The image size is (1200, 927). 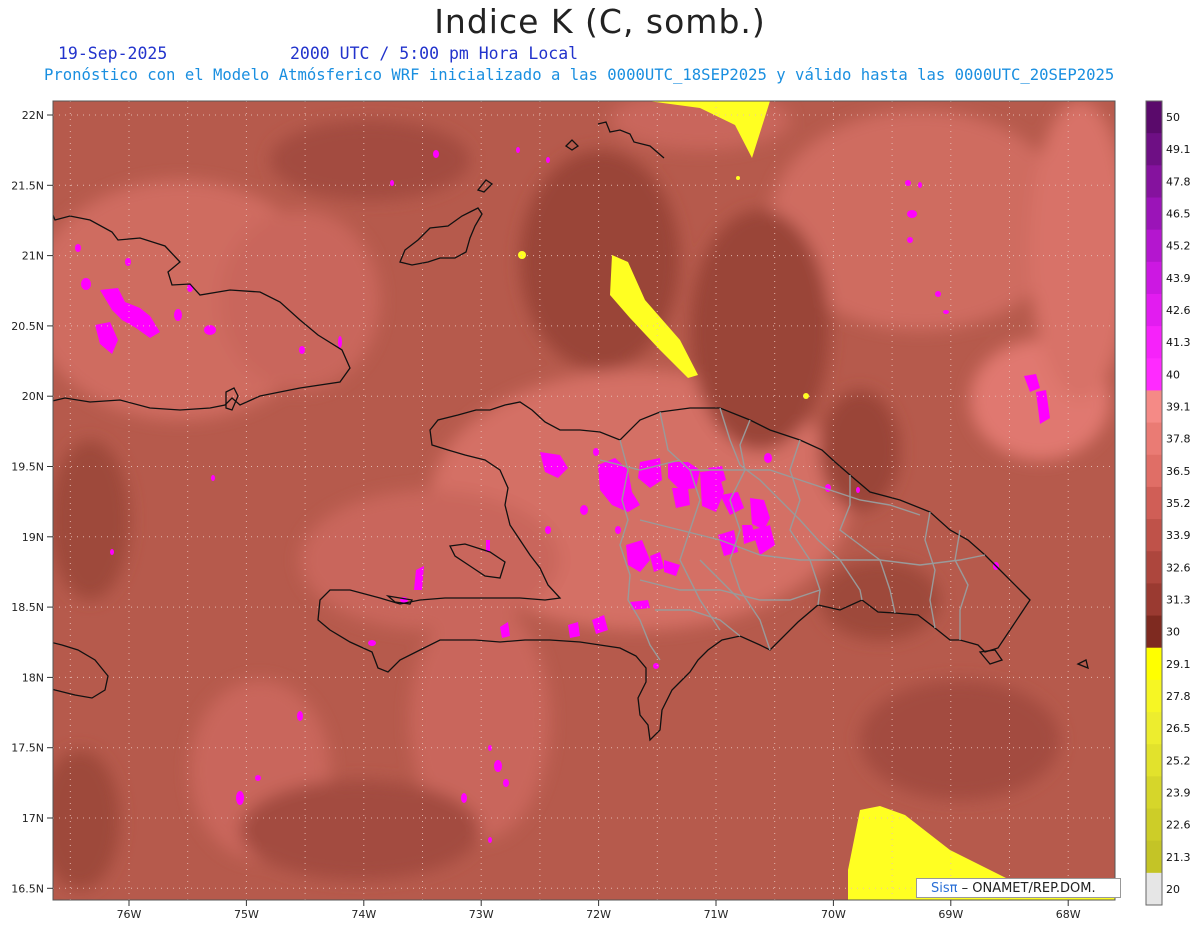 I want to click on lon-tick-label: 75W, so click(x=246, y=914).